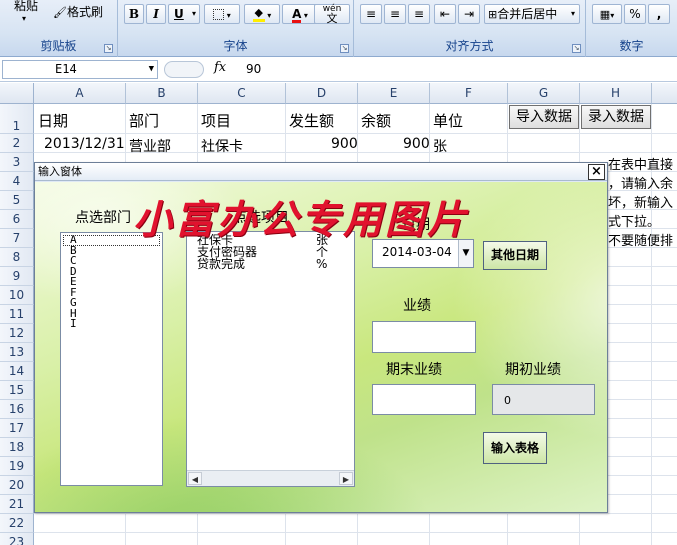 This screenshot has width=677, height=545. I want to click on font-launcher-icon: ↘, so click(344, 48).